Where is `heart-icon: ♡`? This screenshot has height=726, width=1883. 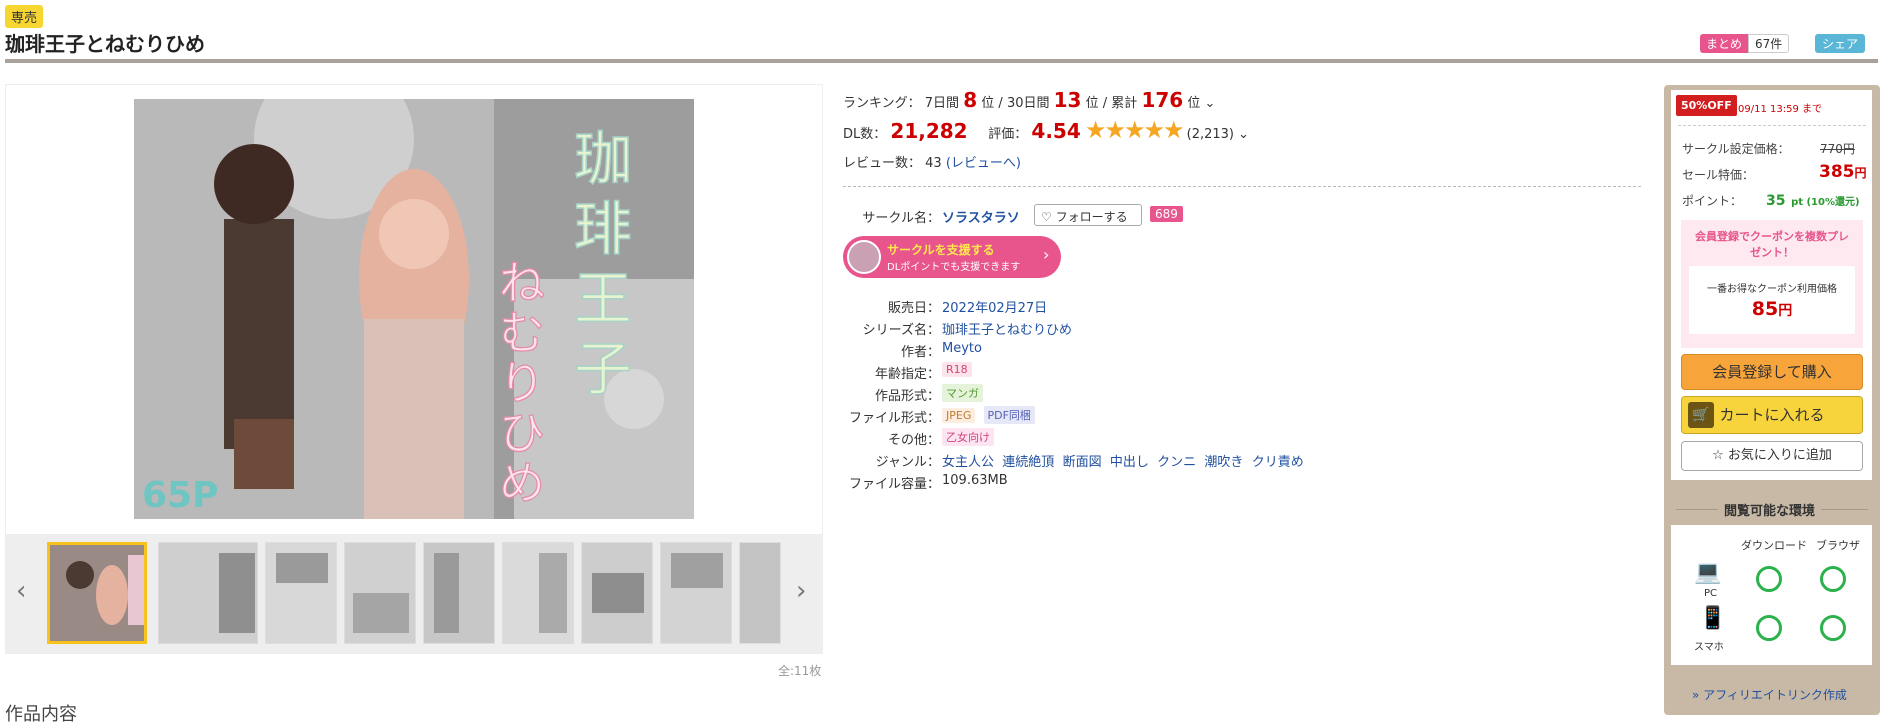 heart-icon: ♡ is located at coordinates (1046, 217).